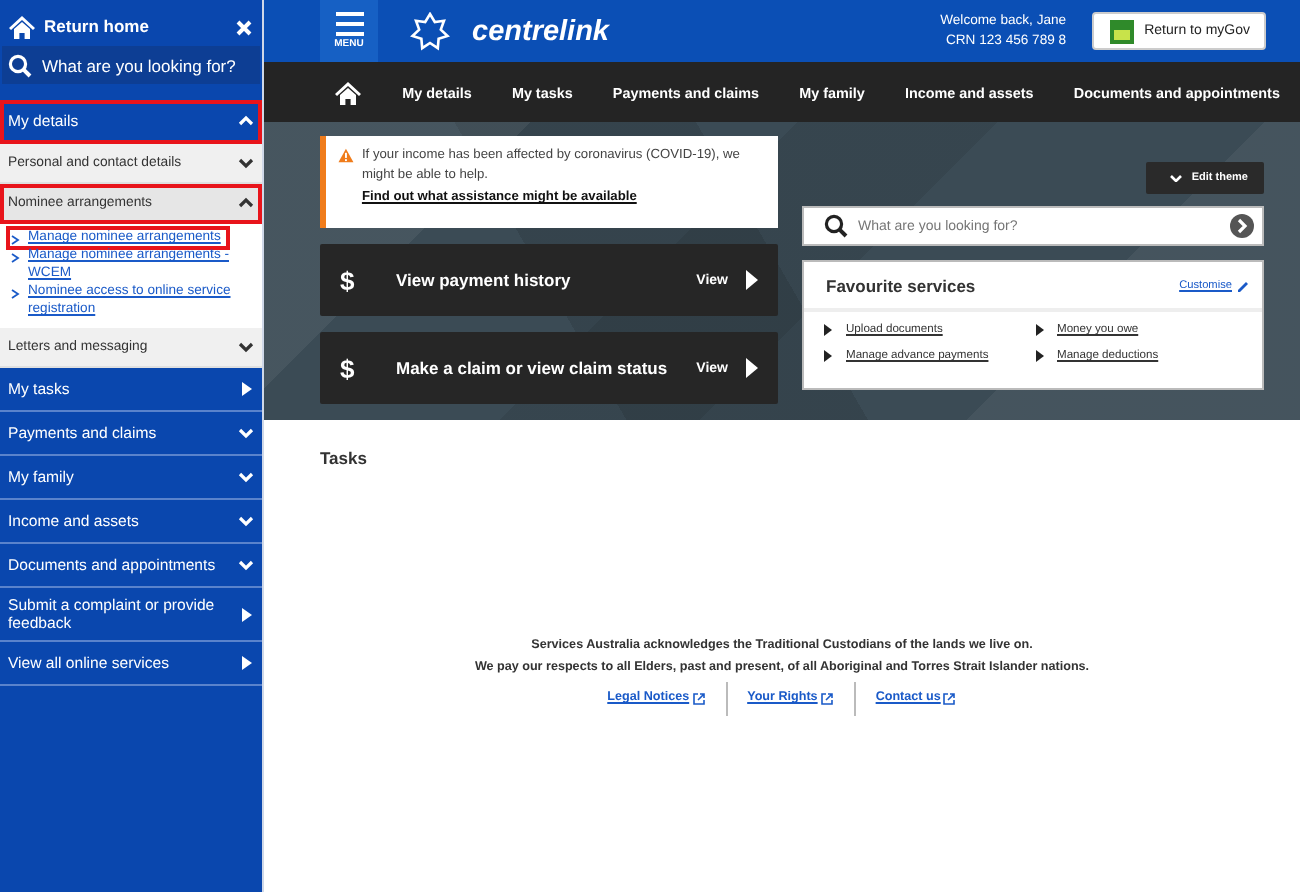  I want to click on chevron-right-icon, so click(15, 294).